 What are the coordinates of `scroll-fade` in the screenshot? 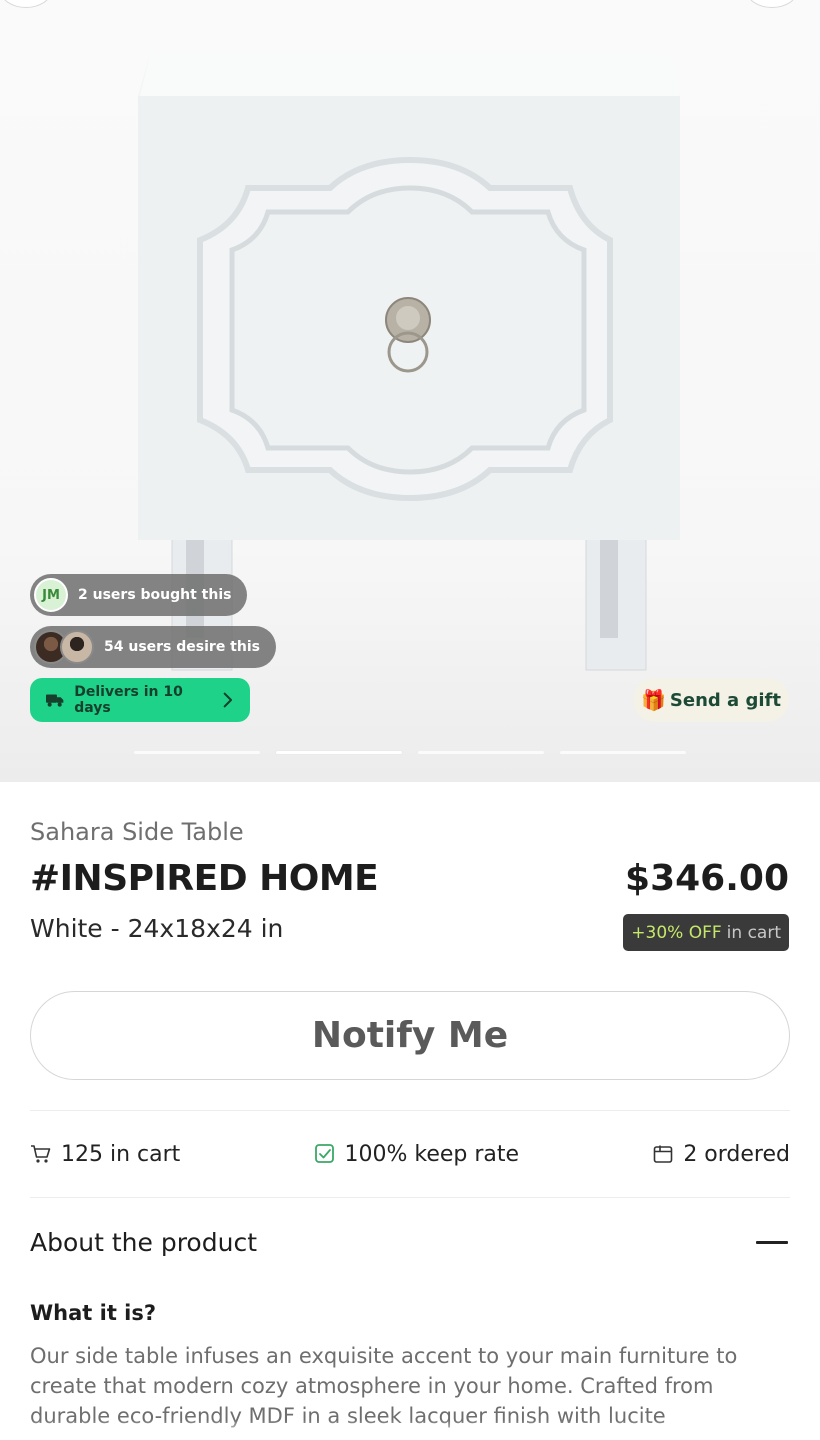 It's located at (410, 1430).